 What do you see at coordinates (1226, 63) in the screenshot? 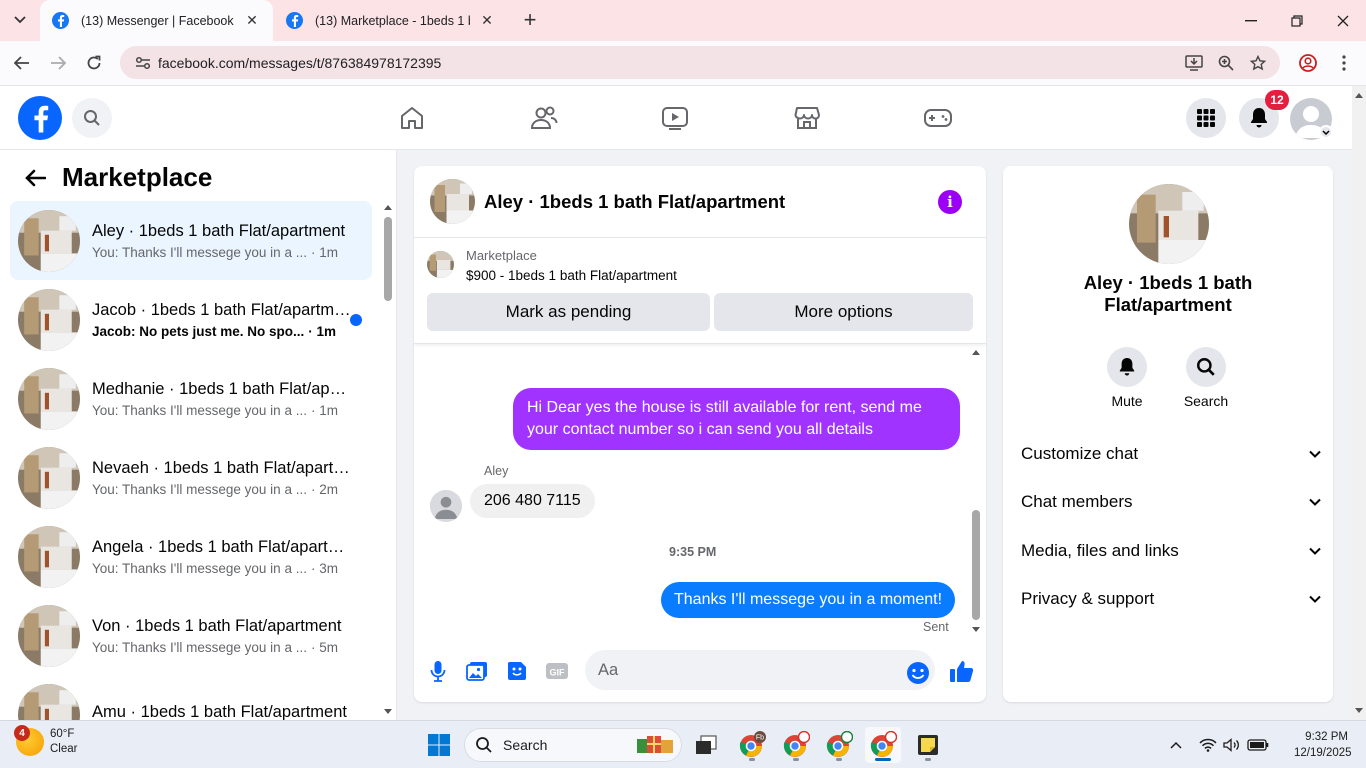
I see `zoom-icon` at bounding box center [1226, 63].